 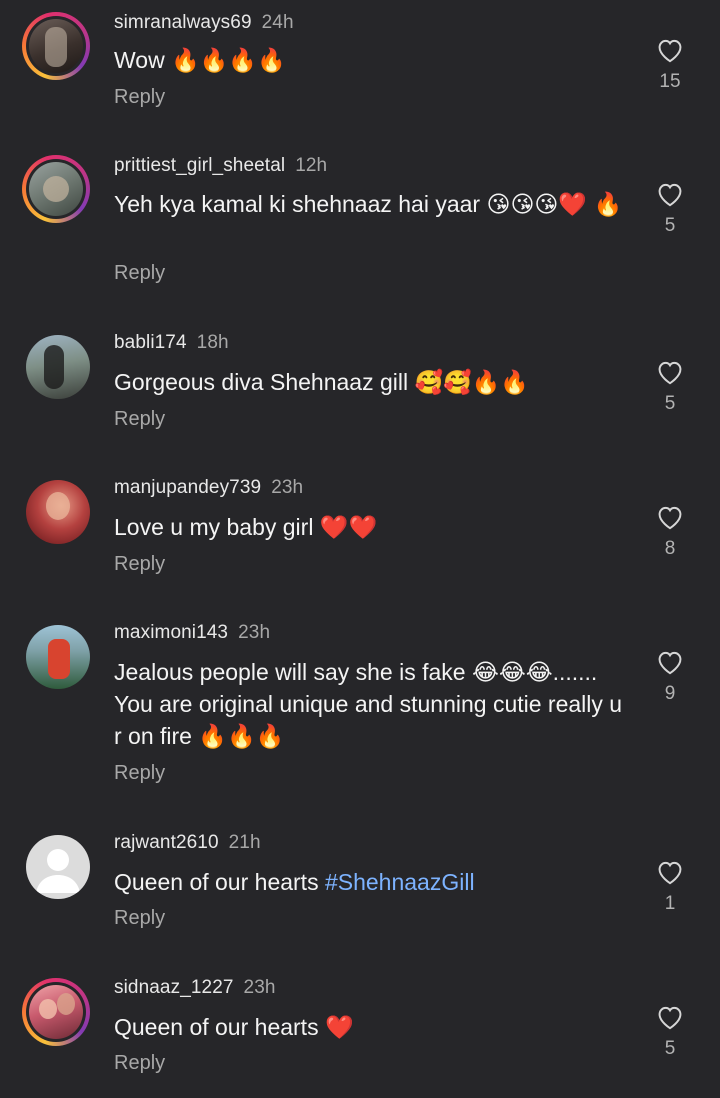 What do you see at coordinates (219, 882) in the screenshot?
I see `comment-text-plain: Queen of our hearts` at bounding box center [219, 882].